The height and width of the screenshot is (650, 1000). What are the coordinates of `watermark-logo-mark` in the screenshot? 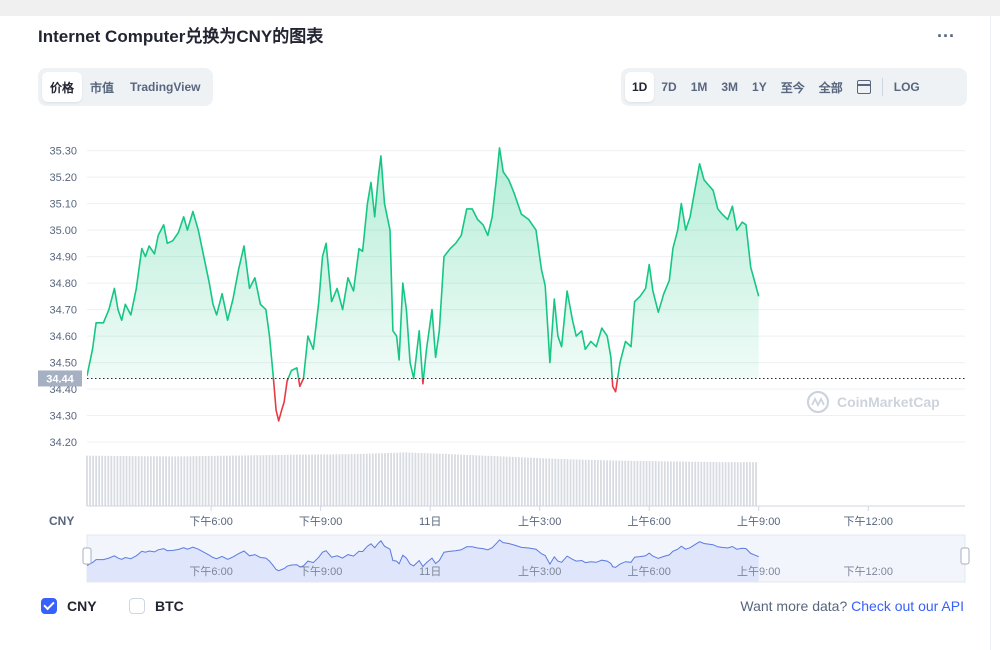 It's located at (818, 402).